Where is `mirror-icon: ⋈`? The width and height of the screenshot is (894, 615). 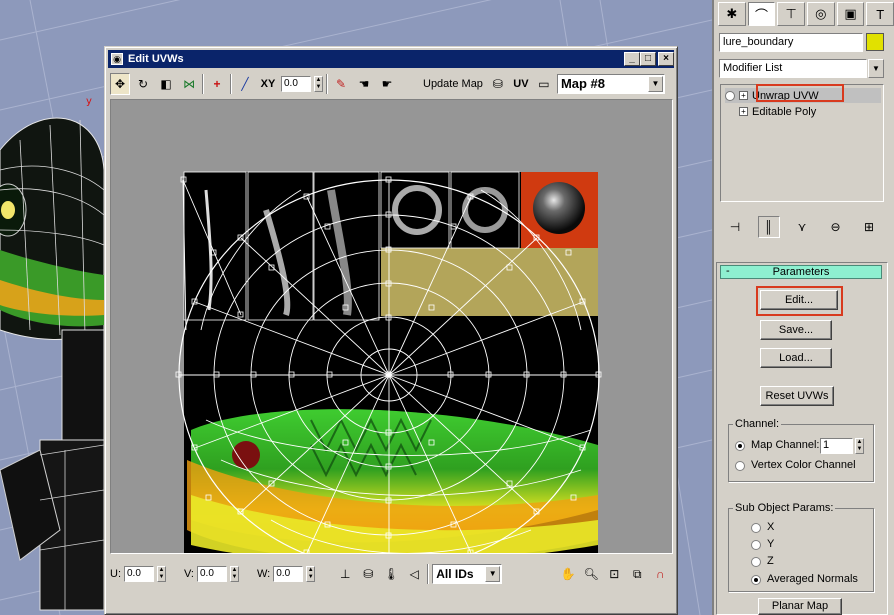 mirror-icon: ⋈ is located at coordinates (189, 84).